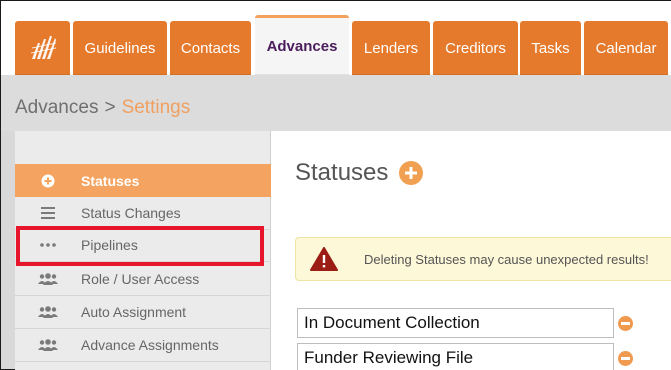 The image size is (671, 370). I want to click on company-logo-icon, so click(43, 47).